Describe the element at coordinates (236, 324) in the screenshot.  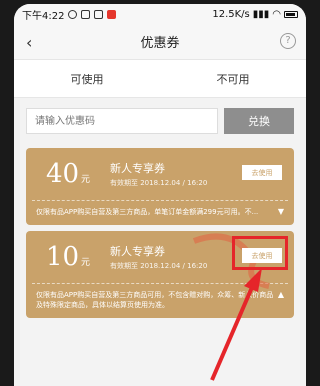
I see `annotation-arrow` at that location.